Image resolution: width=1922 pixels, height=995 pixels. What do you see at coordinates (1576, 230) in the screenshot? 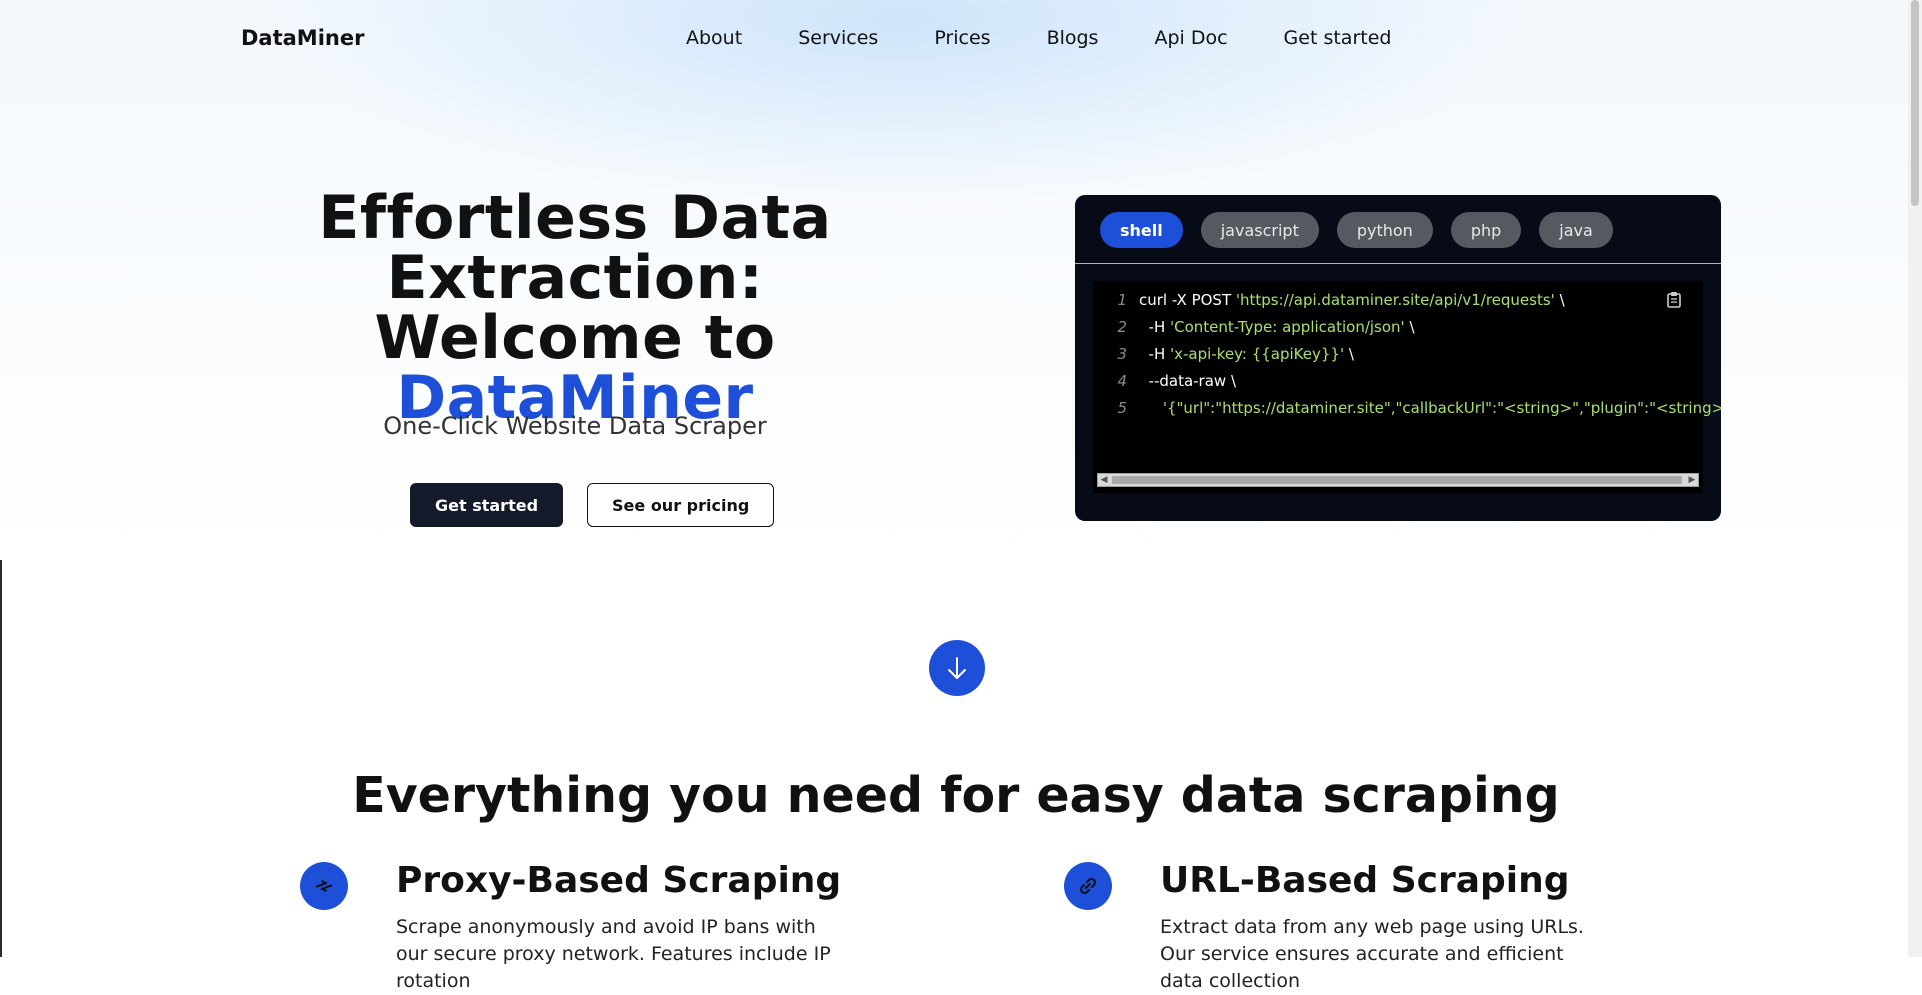
I see `tab-java: java` at bounding box center [1576, 230].